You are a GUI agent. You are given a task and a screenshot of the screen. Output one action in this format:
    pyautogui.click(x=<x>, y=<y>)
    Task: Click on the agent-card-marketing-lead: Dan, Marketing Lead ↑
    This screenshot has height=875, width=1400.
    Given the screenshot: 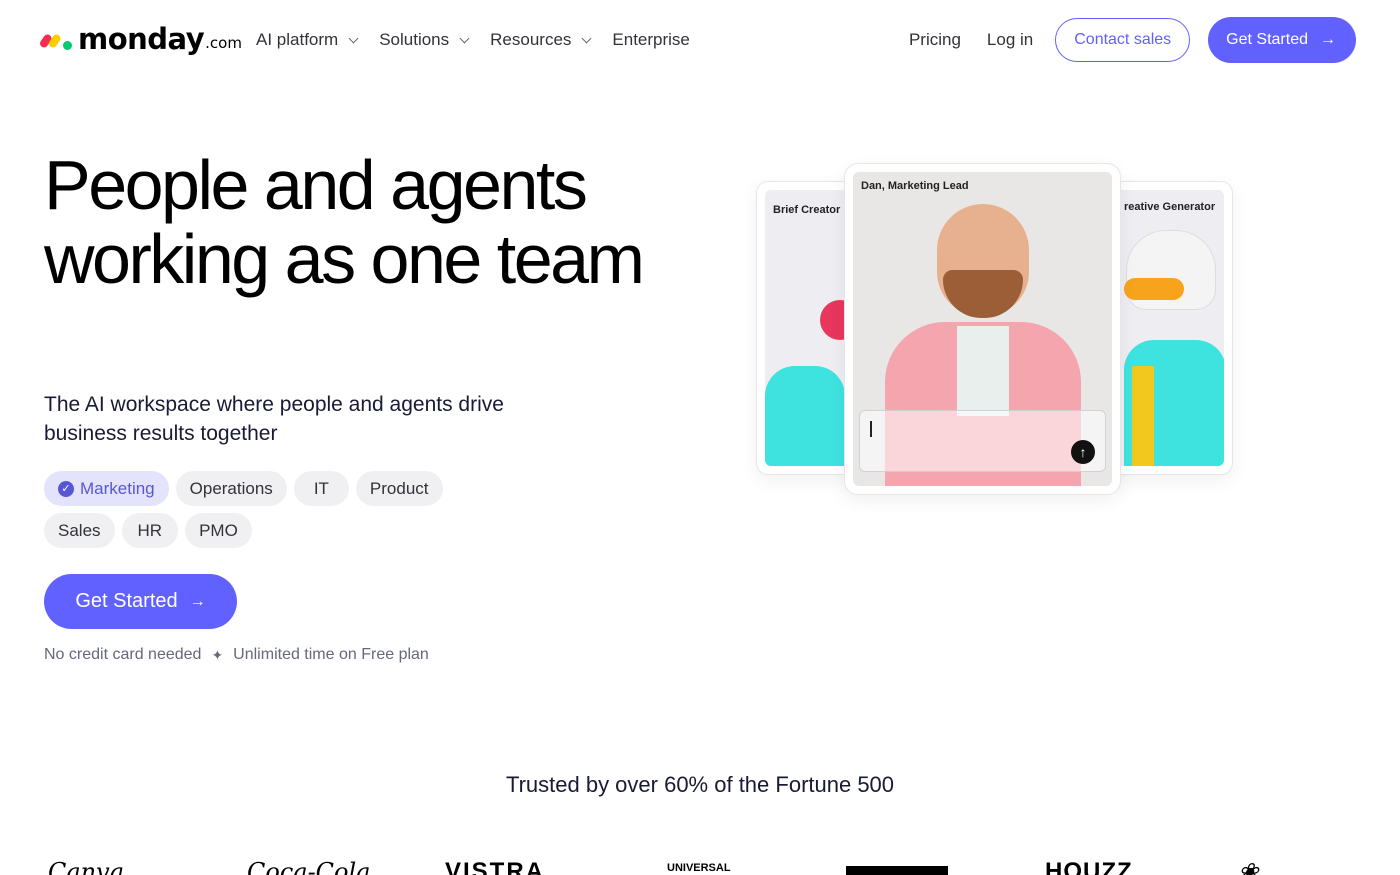 What is the action you would take?
    pyautogui.click(x=982, y=329)
    